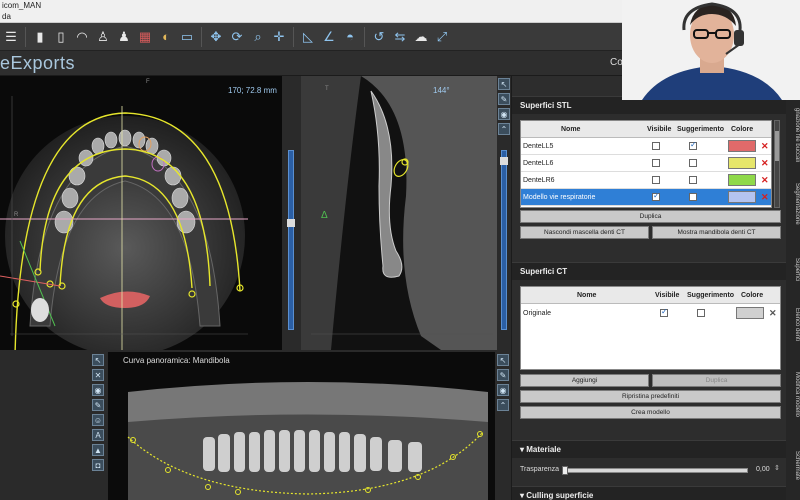 This screenshot has width=800, height=500. Describe the element at coordinates (216, 37) in the screenshot. I see `move-icon: ✥` at that location.